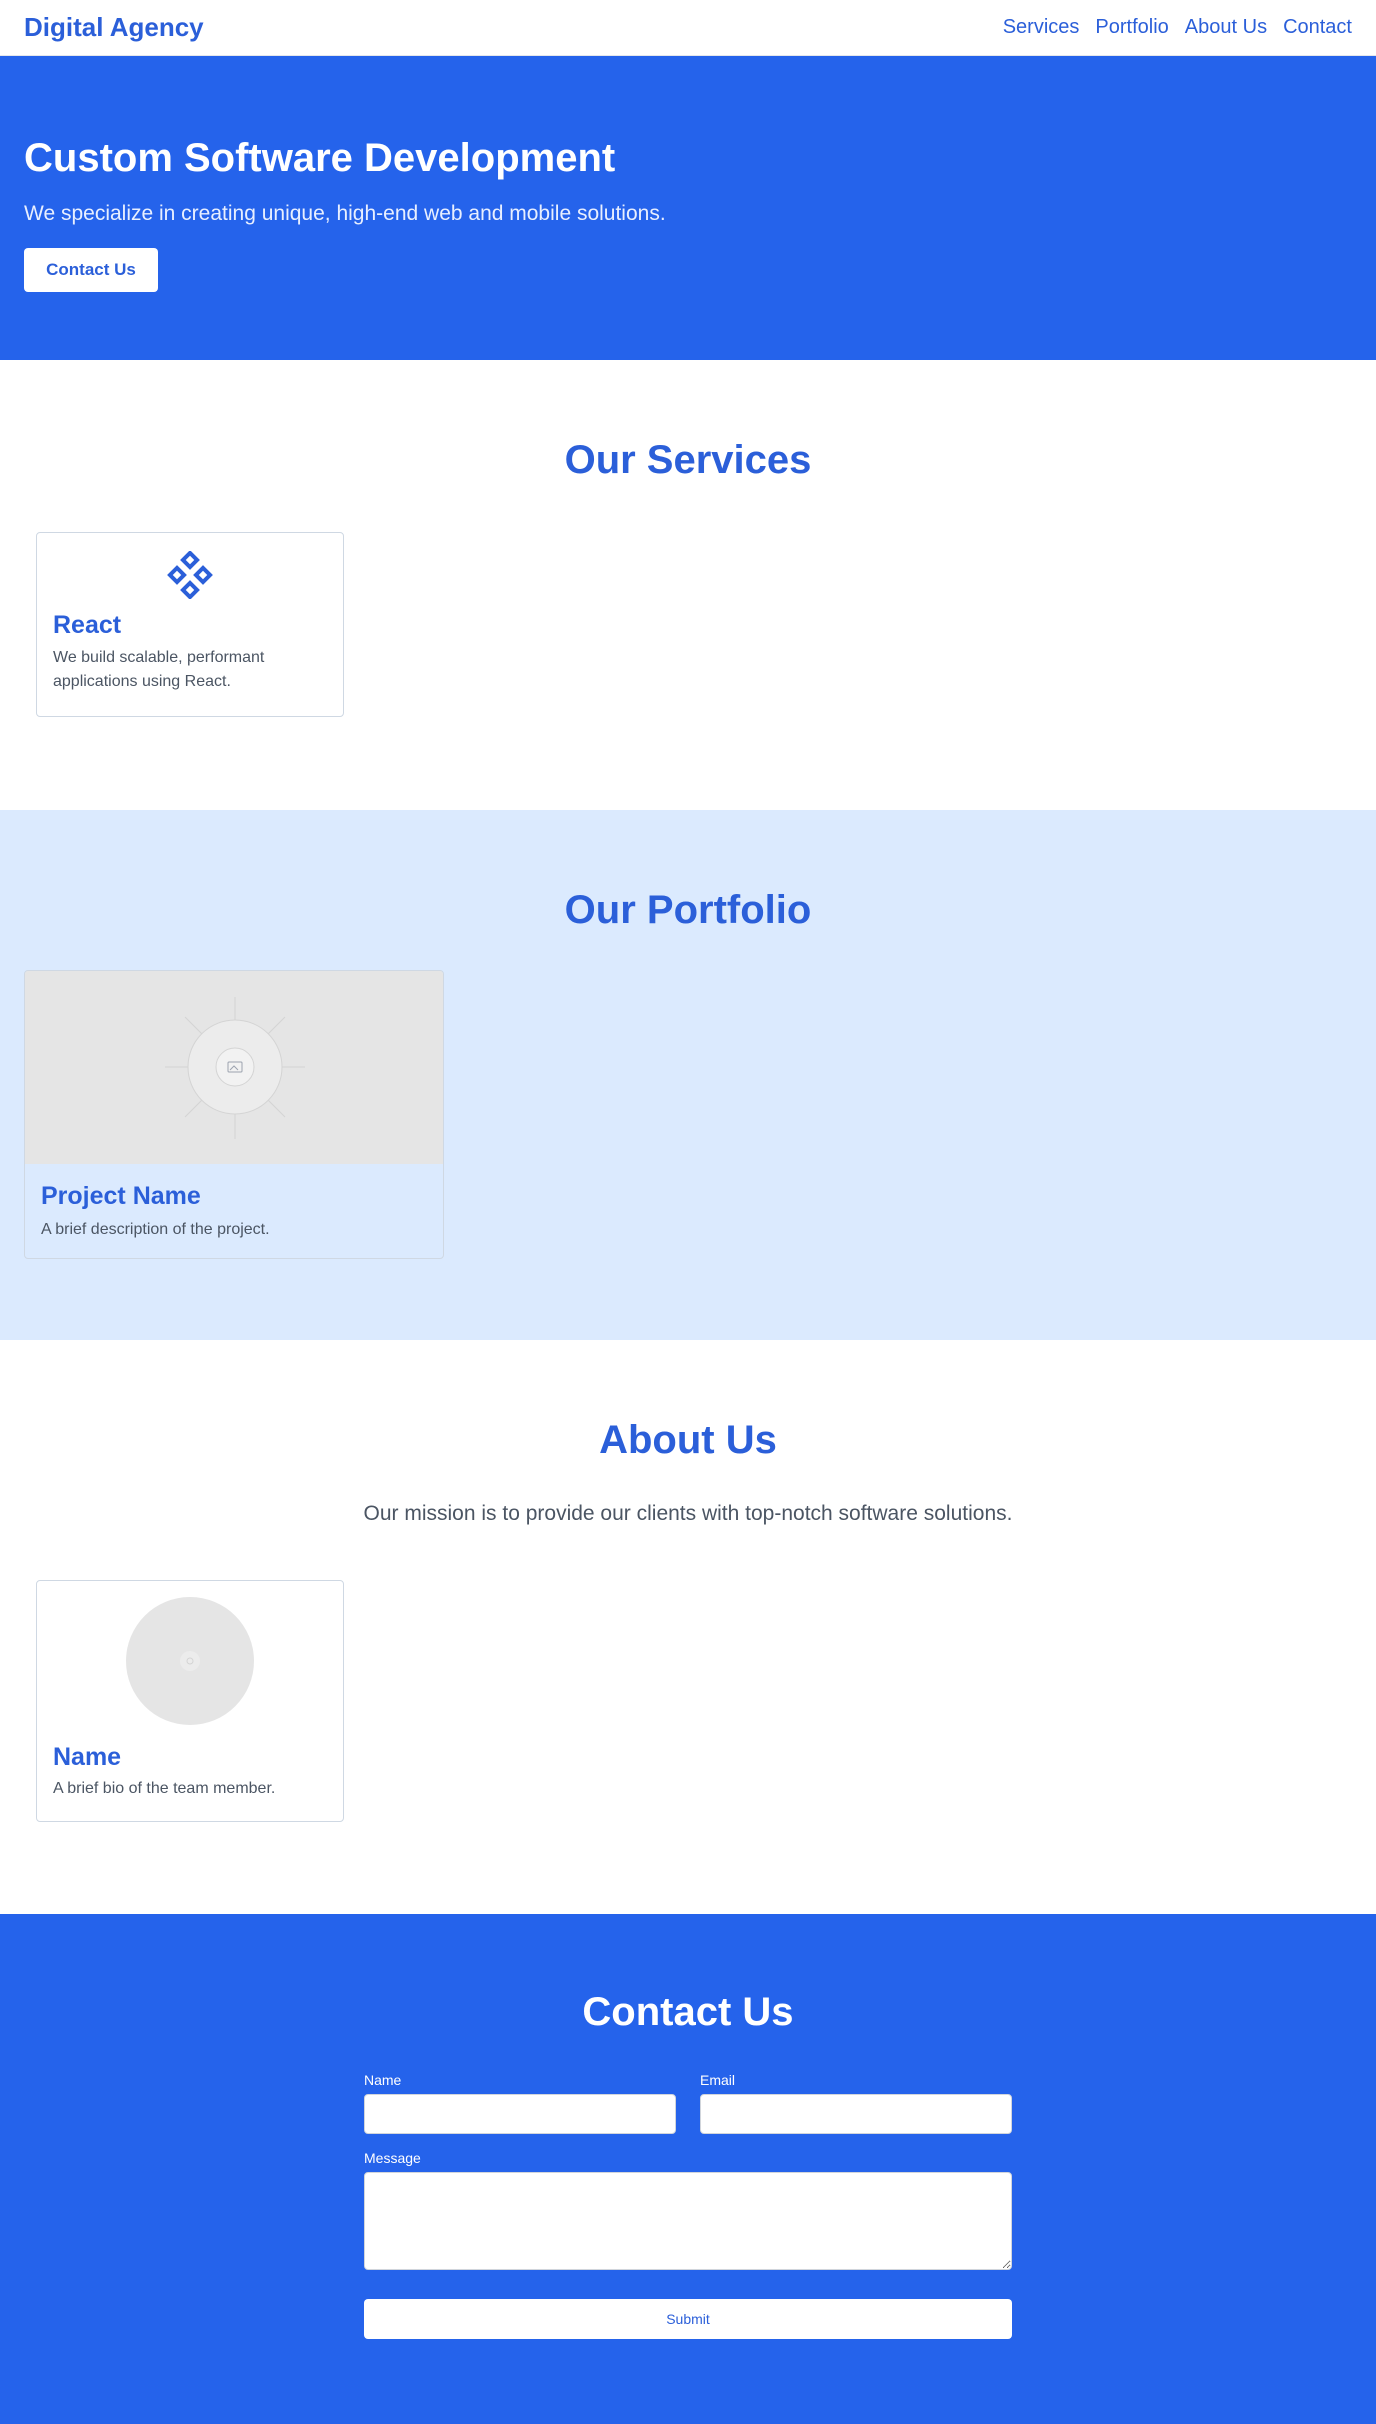  What do you see at coordinates (1317, 27) in the screenshot?
I see `nav-link-contact: Contact` at bounding box center [1317, 27].